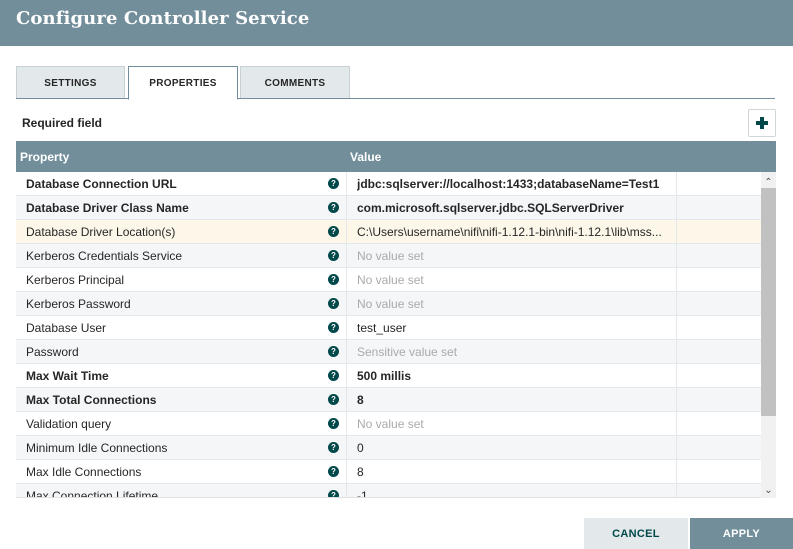 The width and height of the screenshot is (793, 549). What do you see at coordinates (515, 352) in the screenshot?
I see `property-value: Sensitive value set` at bounding box center [515, 352].